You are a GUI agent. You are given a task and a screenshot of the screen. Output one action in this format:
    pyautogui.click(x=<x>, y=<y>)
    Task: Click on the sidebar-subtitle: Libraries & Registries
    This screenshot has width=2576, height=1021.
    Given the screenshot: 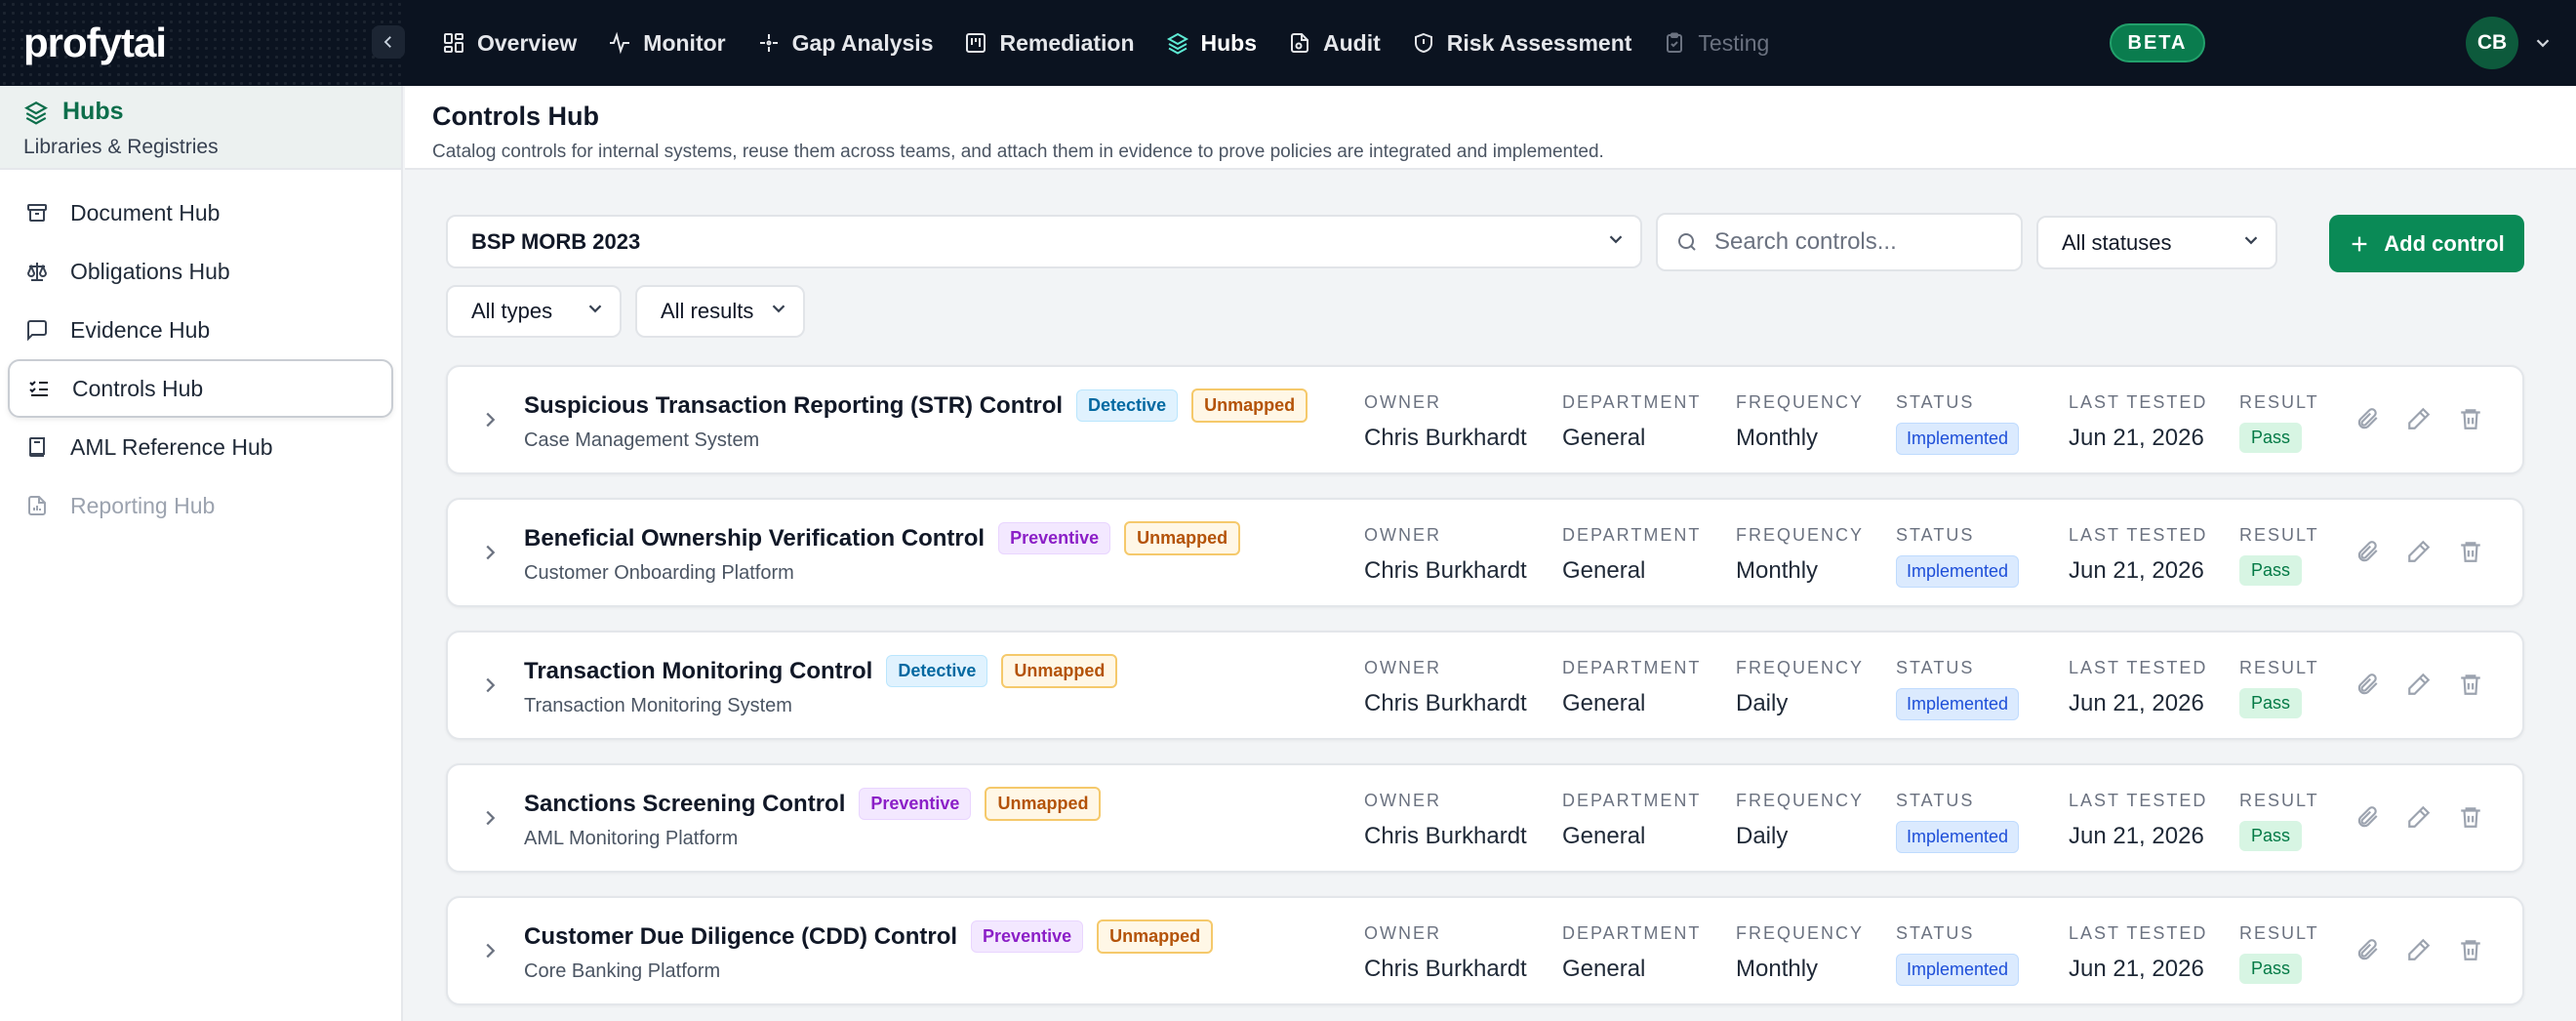 What is the action you would take?
    pyautogui.click(x=121, y=147)
    